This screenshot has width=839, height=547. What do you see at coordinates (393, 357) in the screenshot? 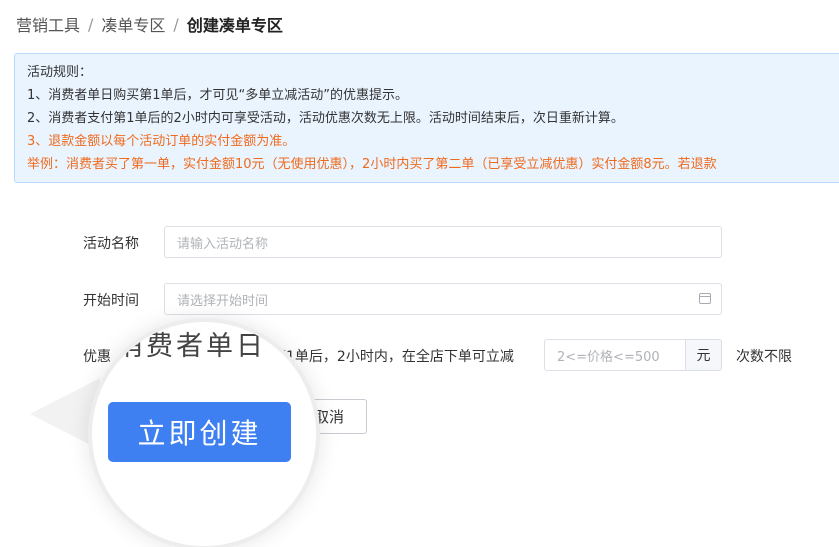
I see `discount-rule-text: 第1单后，2小时内，在全店下单可立减` at bounding box center [393, 357].